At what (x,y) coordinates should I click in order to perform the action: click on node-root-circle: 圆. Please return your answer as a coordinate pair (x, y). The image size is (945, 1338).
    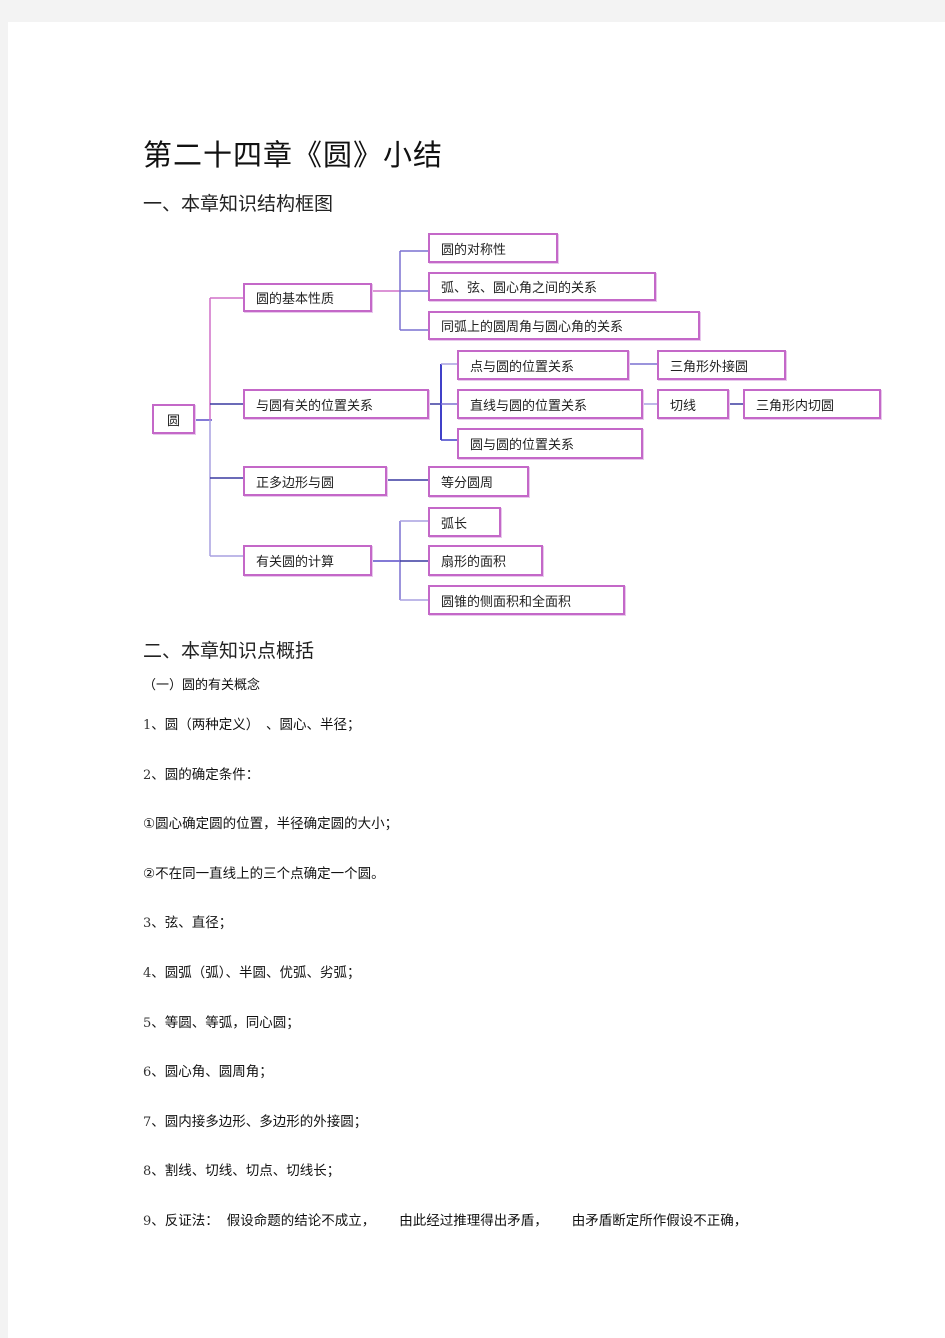
    Looking at the image, I should click on (173, 419).